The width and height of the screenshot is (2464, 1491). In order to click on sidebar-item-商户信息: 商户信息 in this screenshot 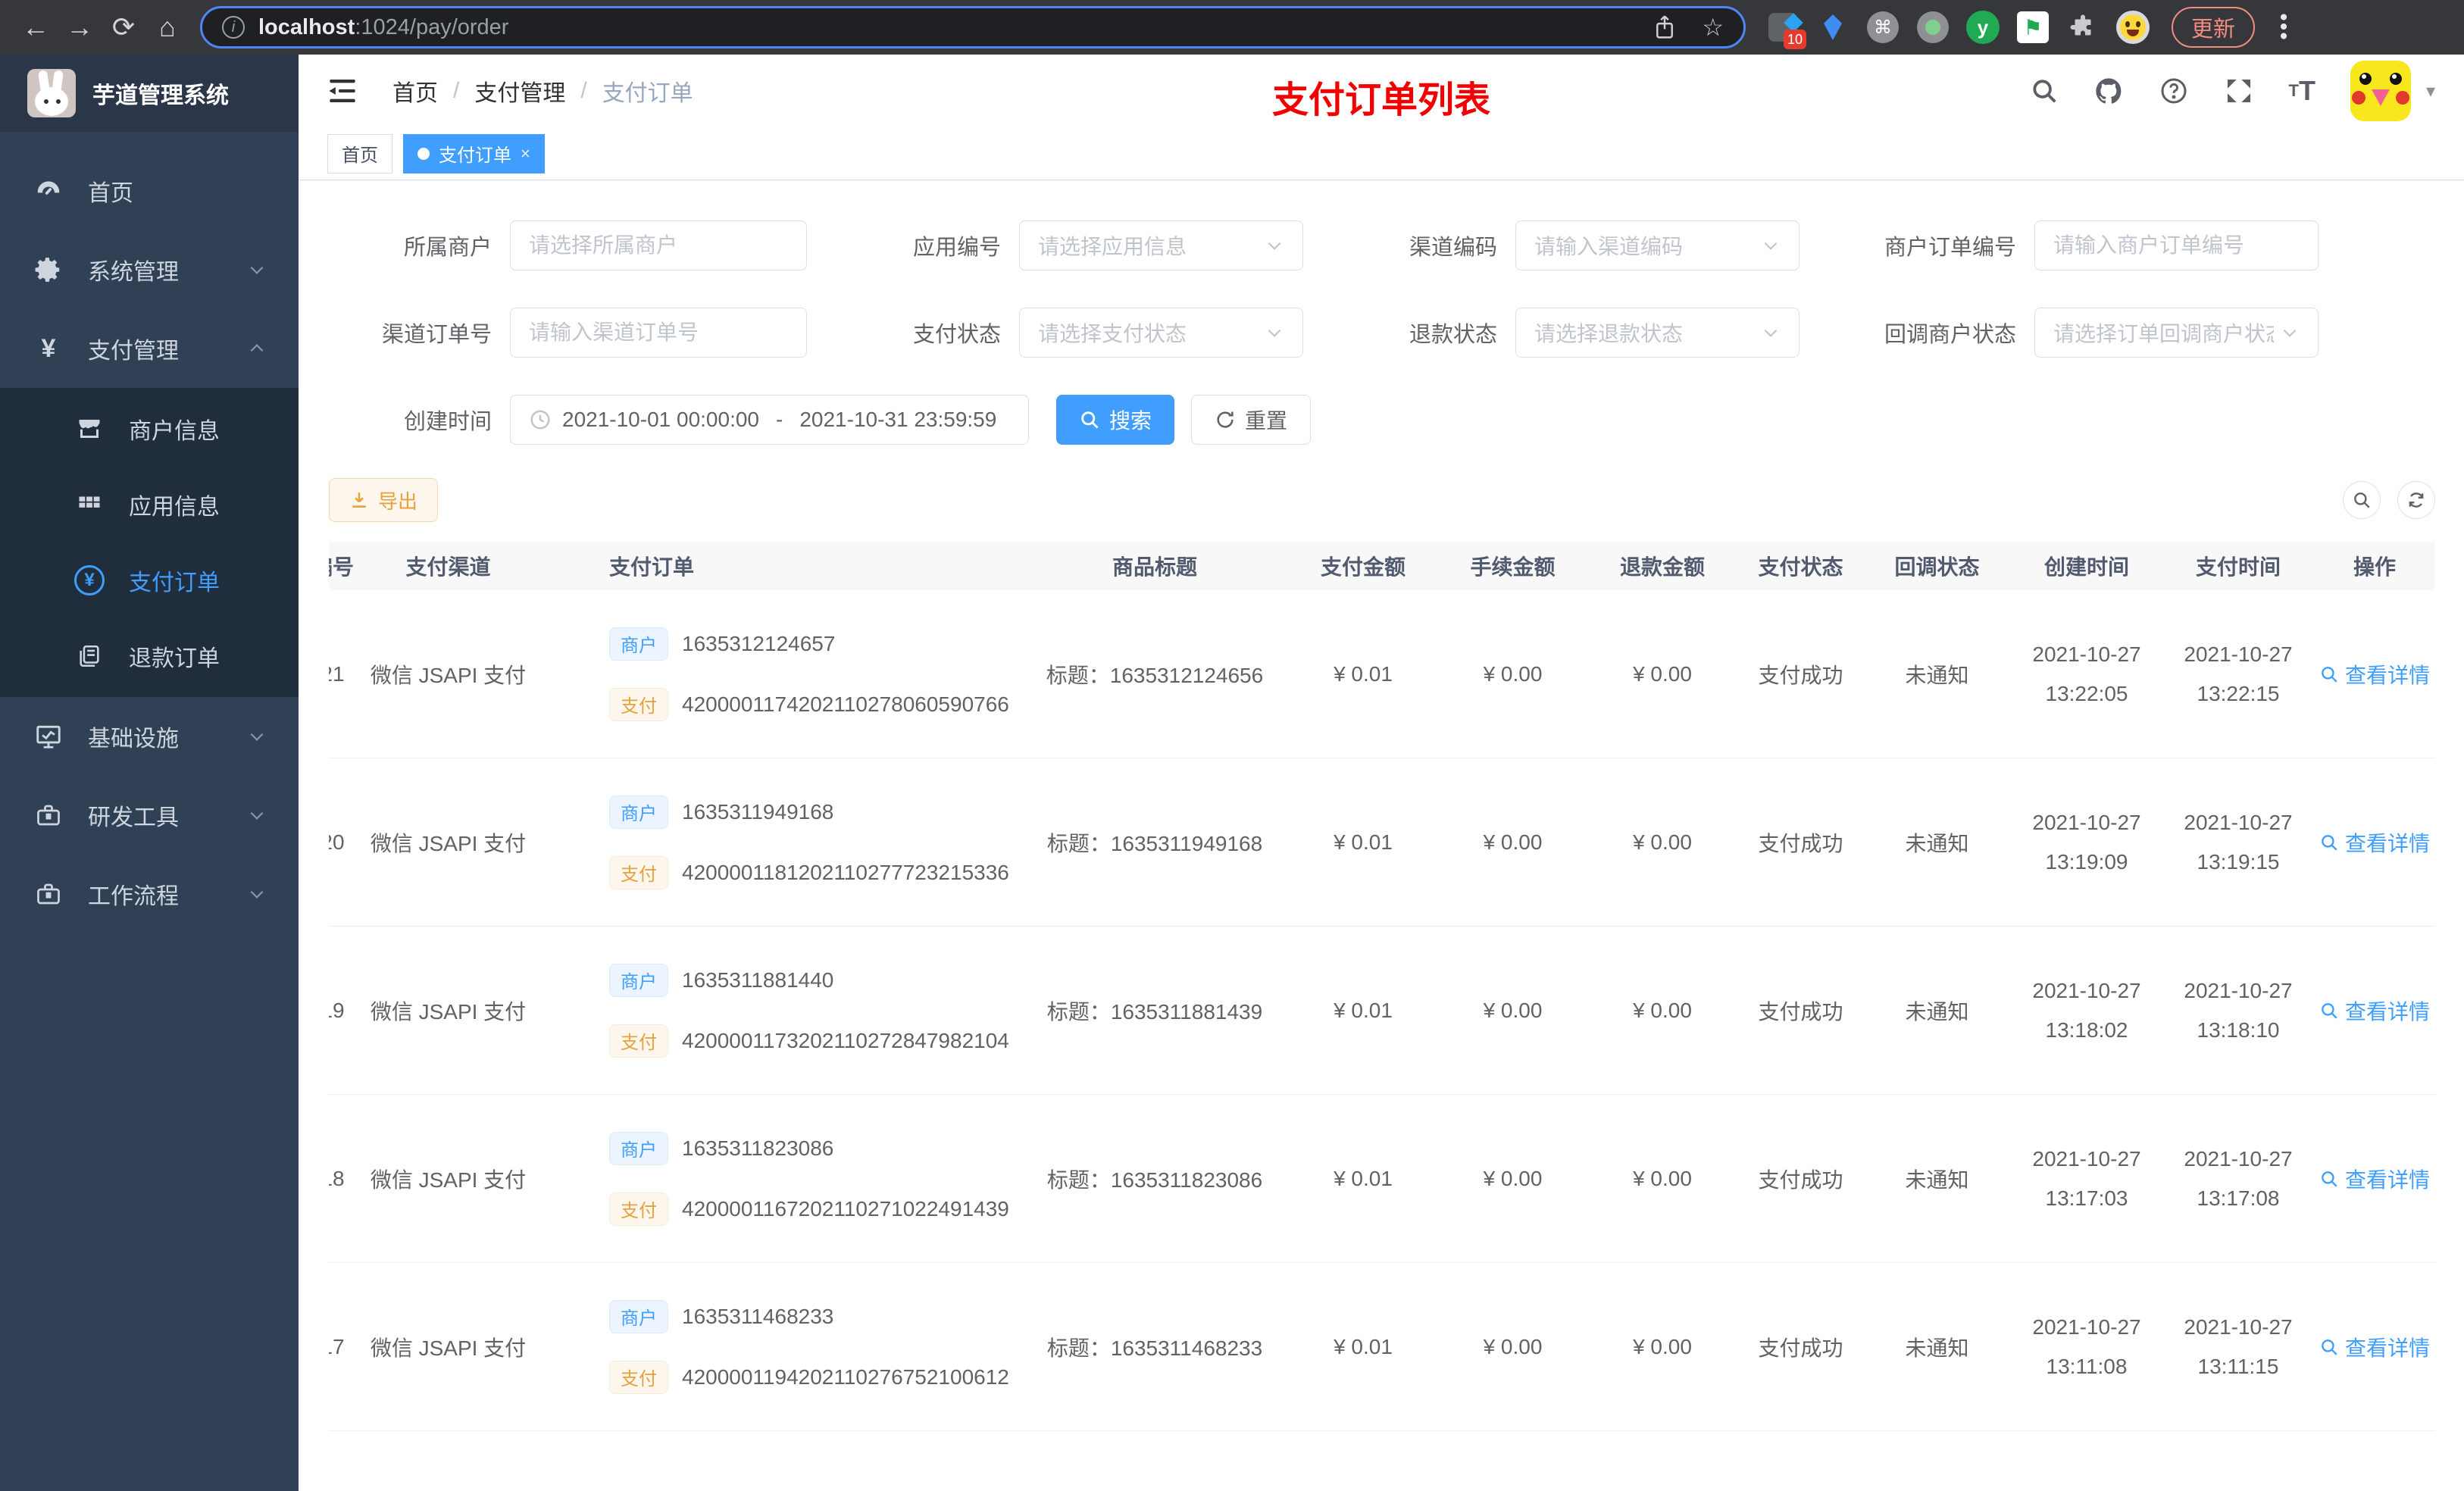, I will do `click(149, 429)`.